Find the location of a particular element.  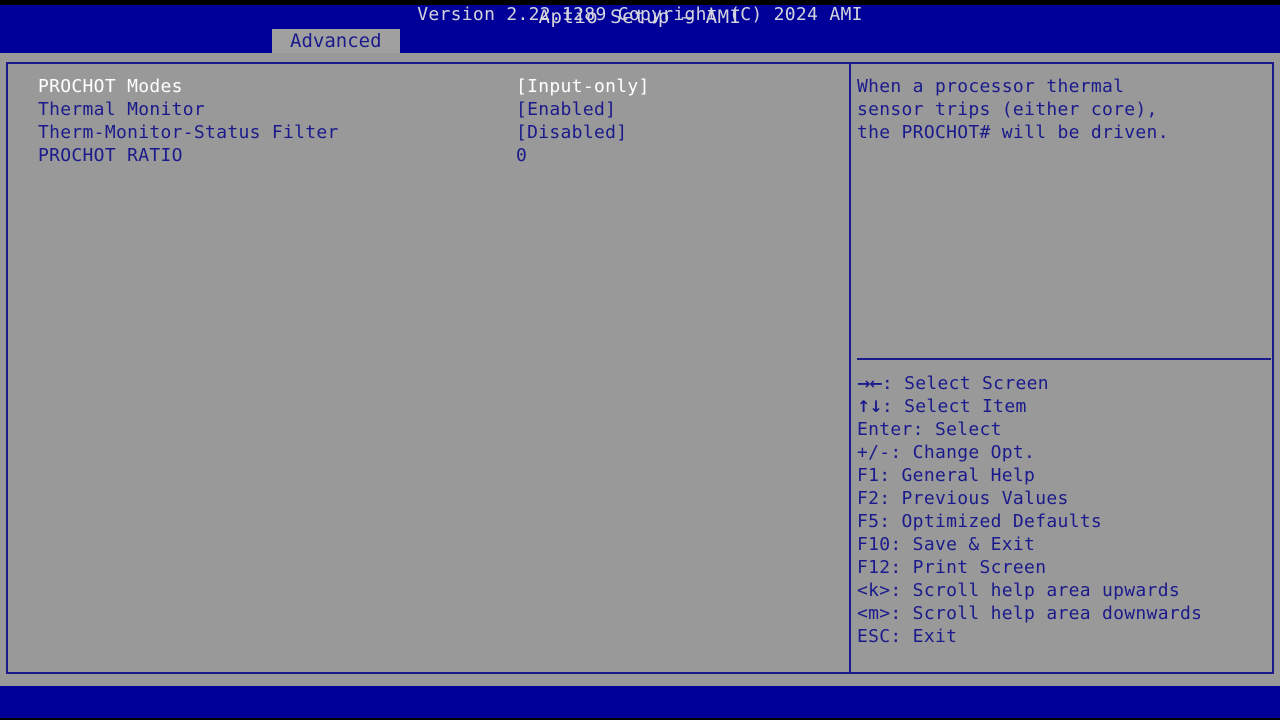

setting-value: [Input-only] is located at coordinates (583, 86).